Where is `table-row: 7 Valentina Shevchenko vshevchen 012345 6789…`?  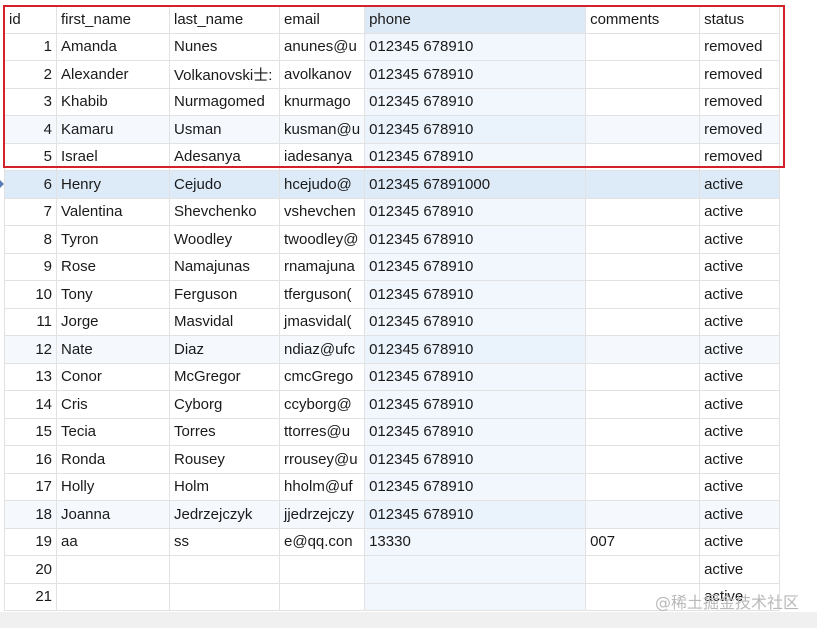
table-row: 7 Valentina Shevchenko vshevchen 012345 6789… is located at coordinates (392, 211).